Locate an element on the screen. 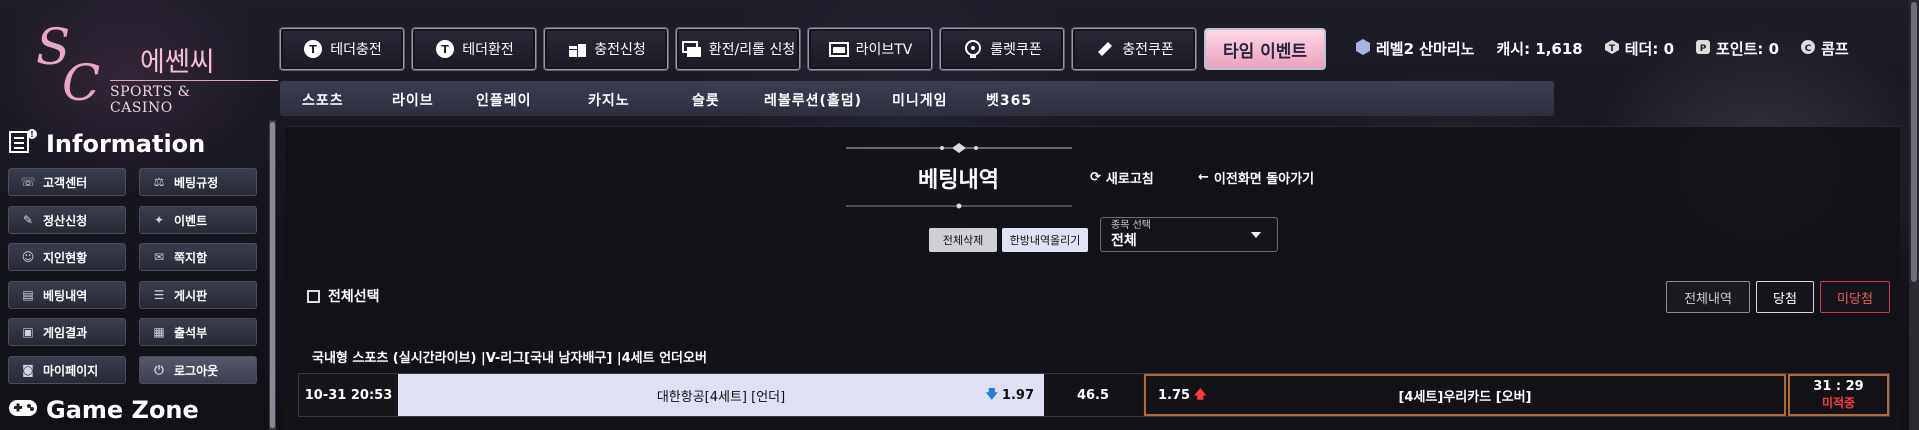 This screenshot has height=430, width=1919. withdraw-request-button: 환전/리롤 신청 is located at coordinates (738, 49).